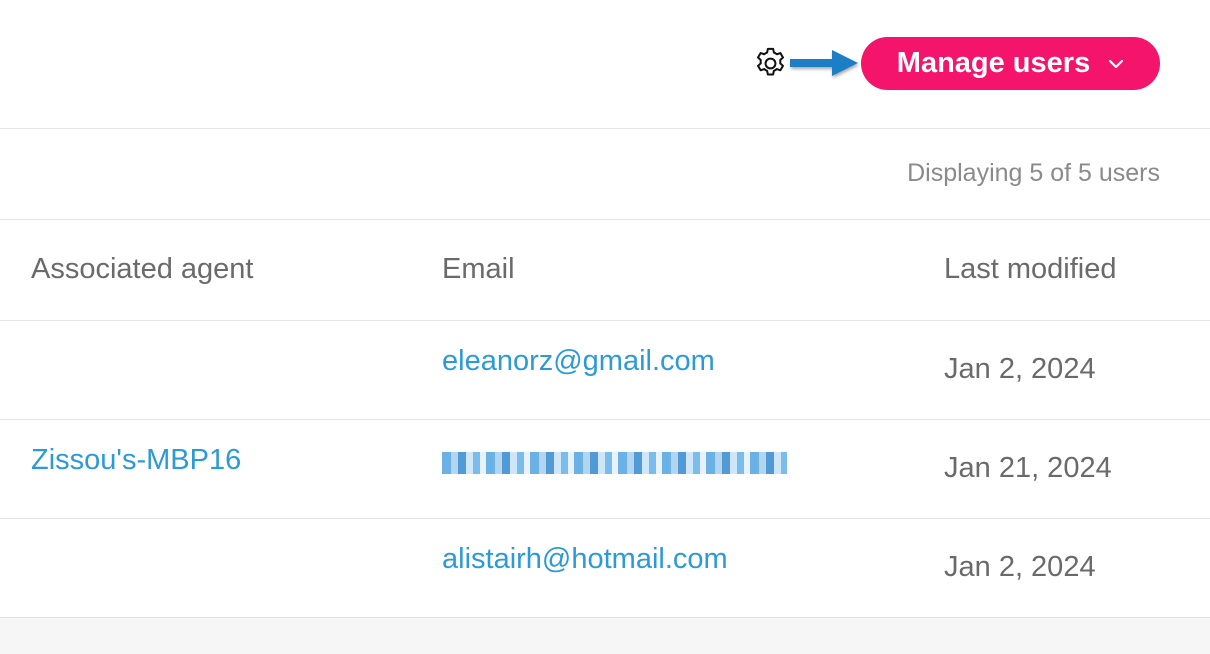 This screenshot has height=654, width=1210. I want to click on gear-icon, so click(770, 63).